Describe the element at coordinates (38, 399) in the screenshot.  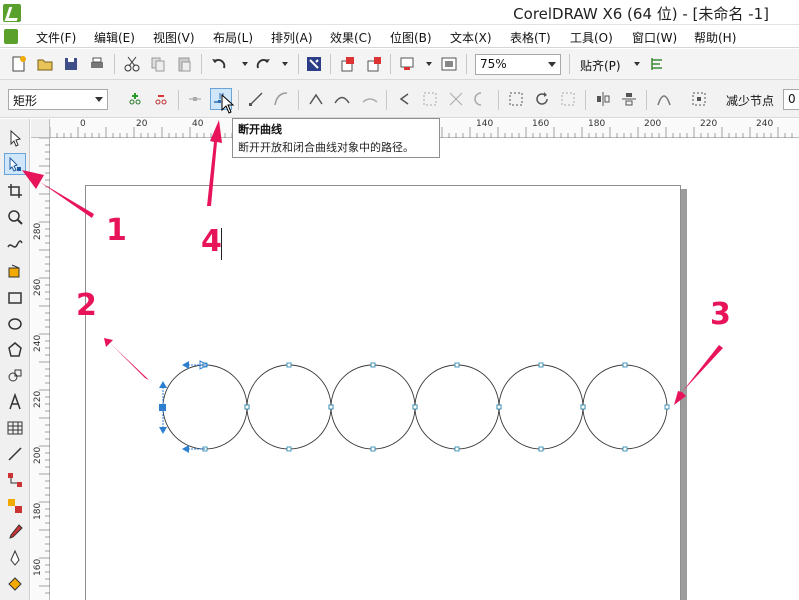
I see `ruler-left-tick: 220` at that location.